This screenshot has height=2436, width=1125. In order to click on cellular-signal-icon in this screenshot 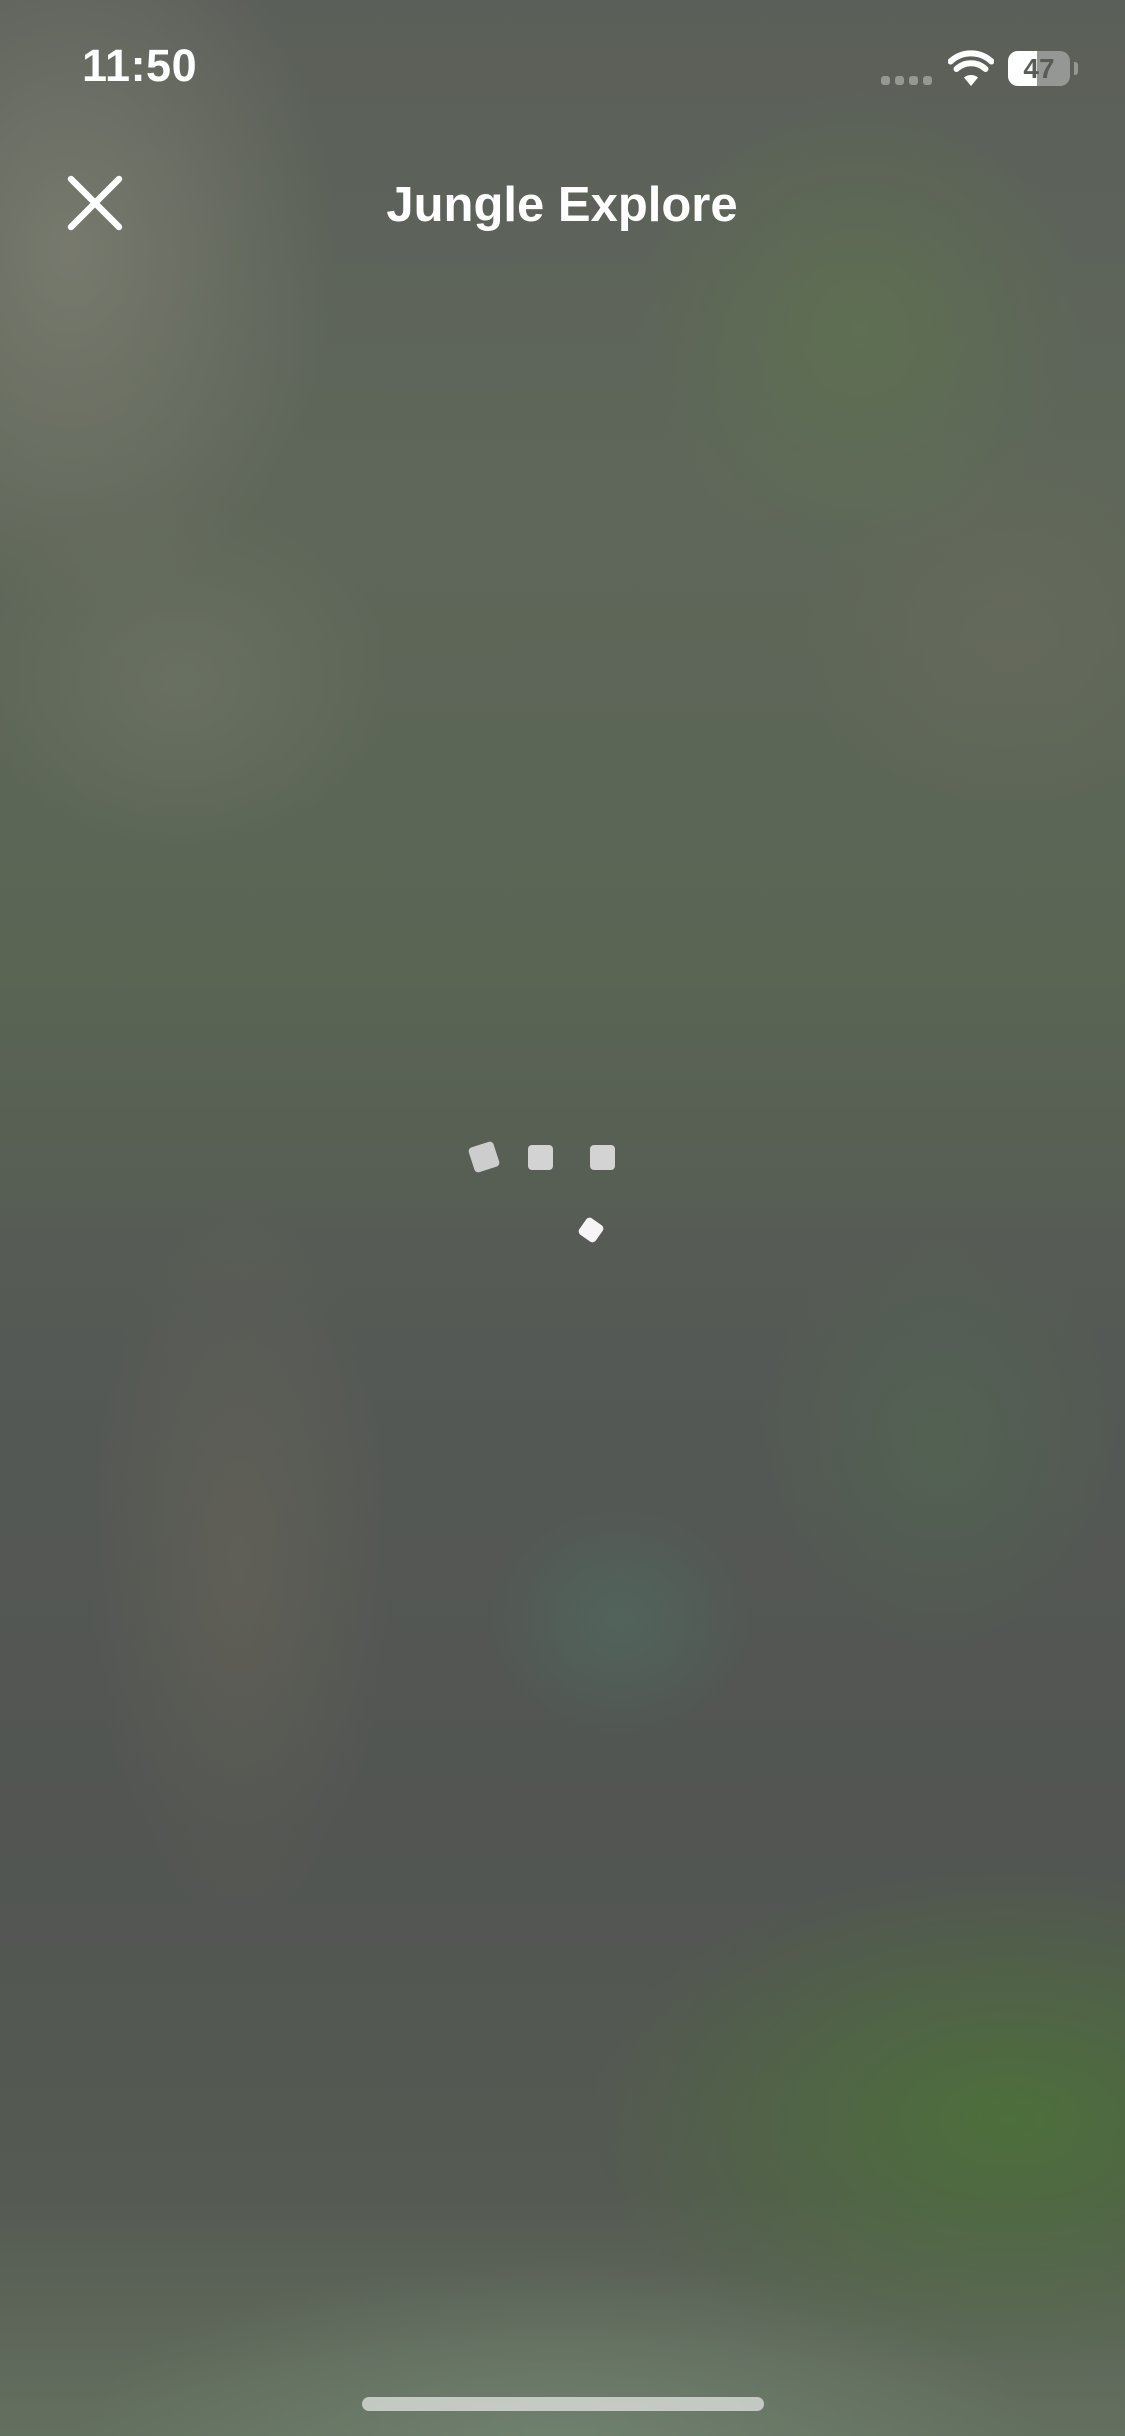, I will do `click(907, 81)`.